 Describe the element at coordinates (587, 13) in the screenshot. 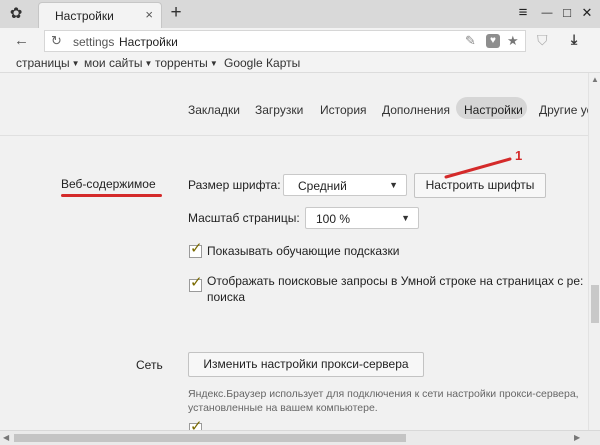

I see `window-close-icon: ✕` at that location.